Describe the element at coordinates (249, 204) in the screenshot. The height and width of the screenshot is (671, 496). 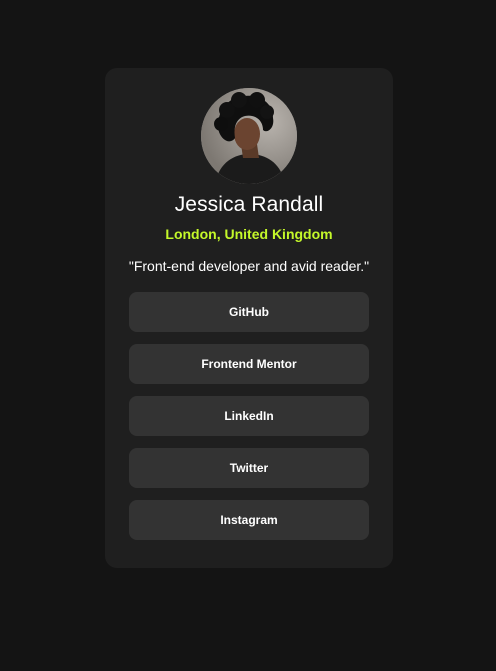
I see `profile-name: Jessica Randall` at that location.